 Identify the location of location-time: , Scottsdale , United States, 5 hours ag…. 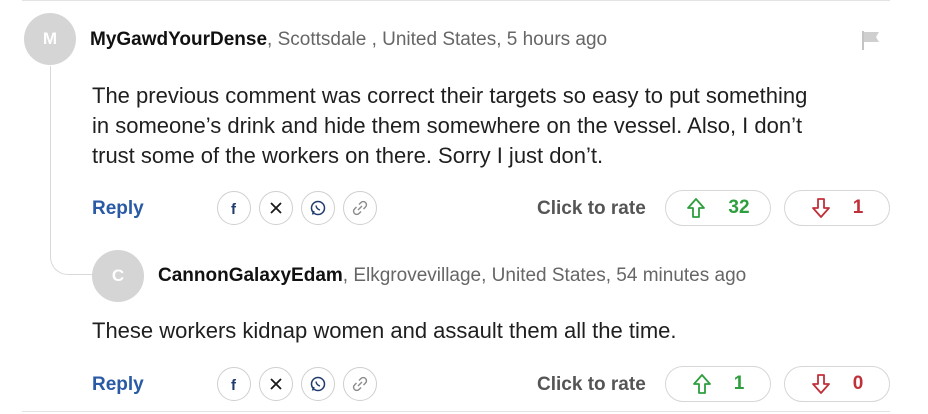
(437, 39).